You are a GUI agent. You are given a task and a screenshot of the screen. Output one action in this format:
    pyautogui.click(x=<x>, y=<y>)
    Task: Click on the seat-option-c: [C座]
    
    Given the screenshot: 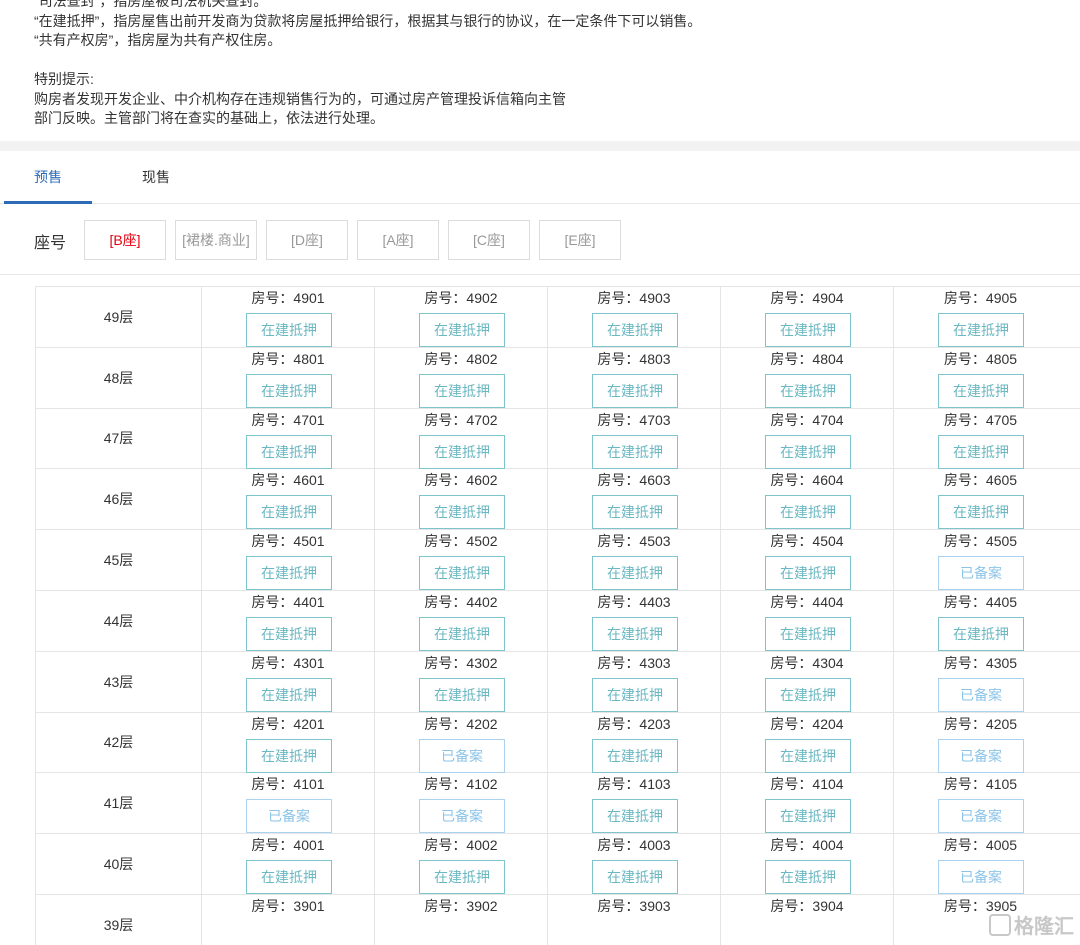 What is the action you would take?
    pyautogui.click(x=489, y=240)
    